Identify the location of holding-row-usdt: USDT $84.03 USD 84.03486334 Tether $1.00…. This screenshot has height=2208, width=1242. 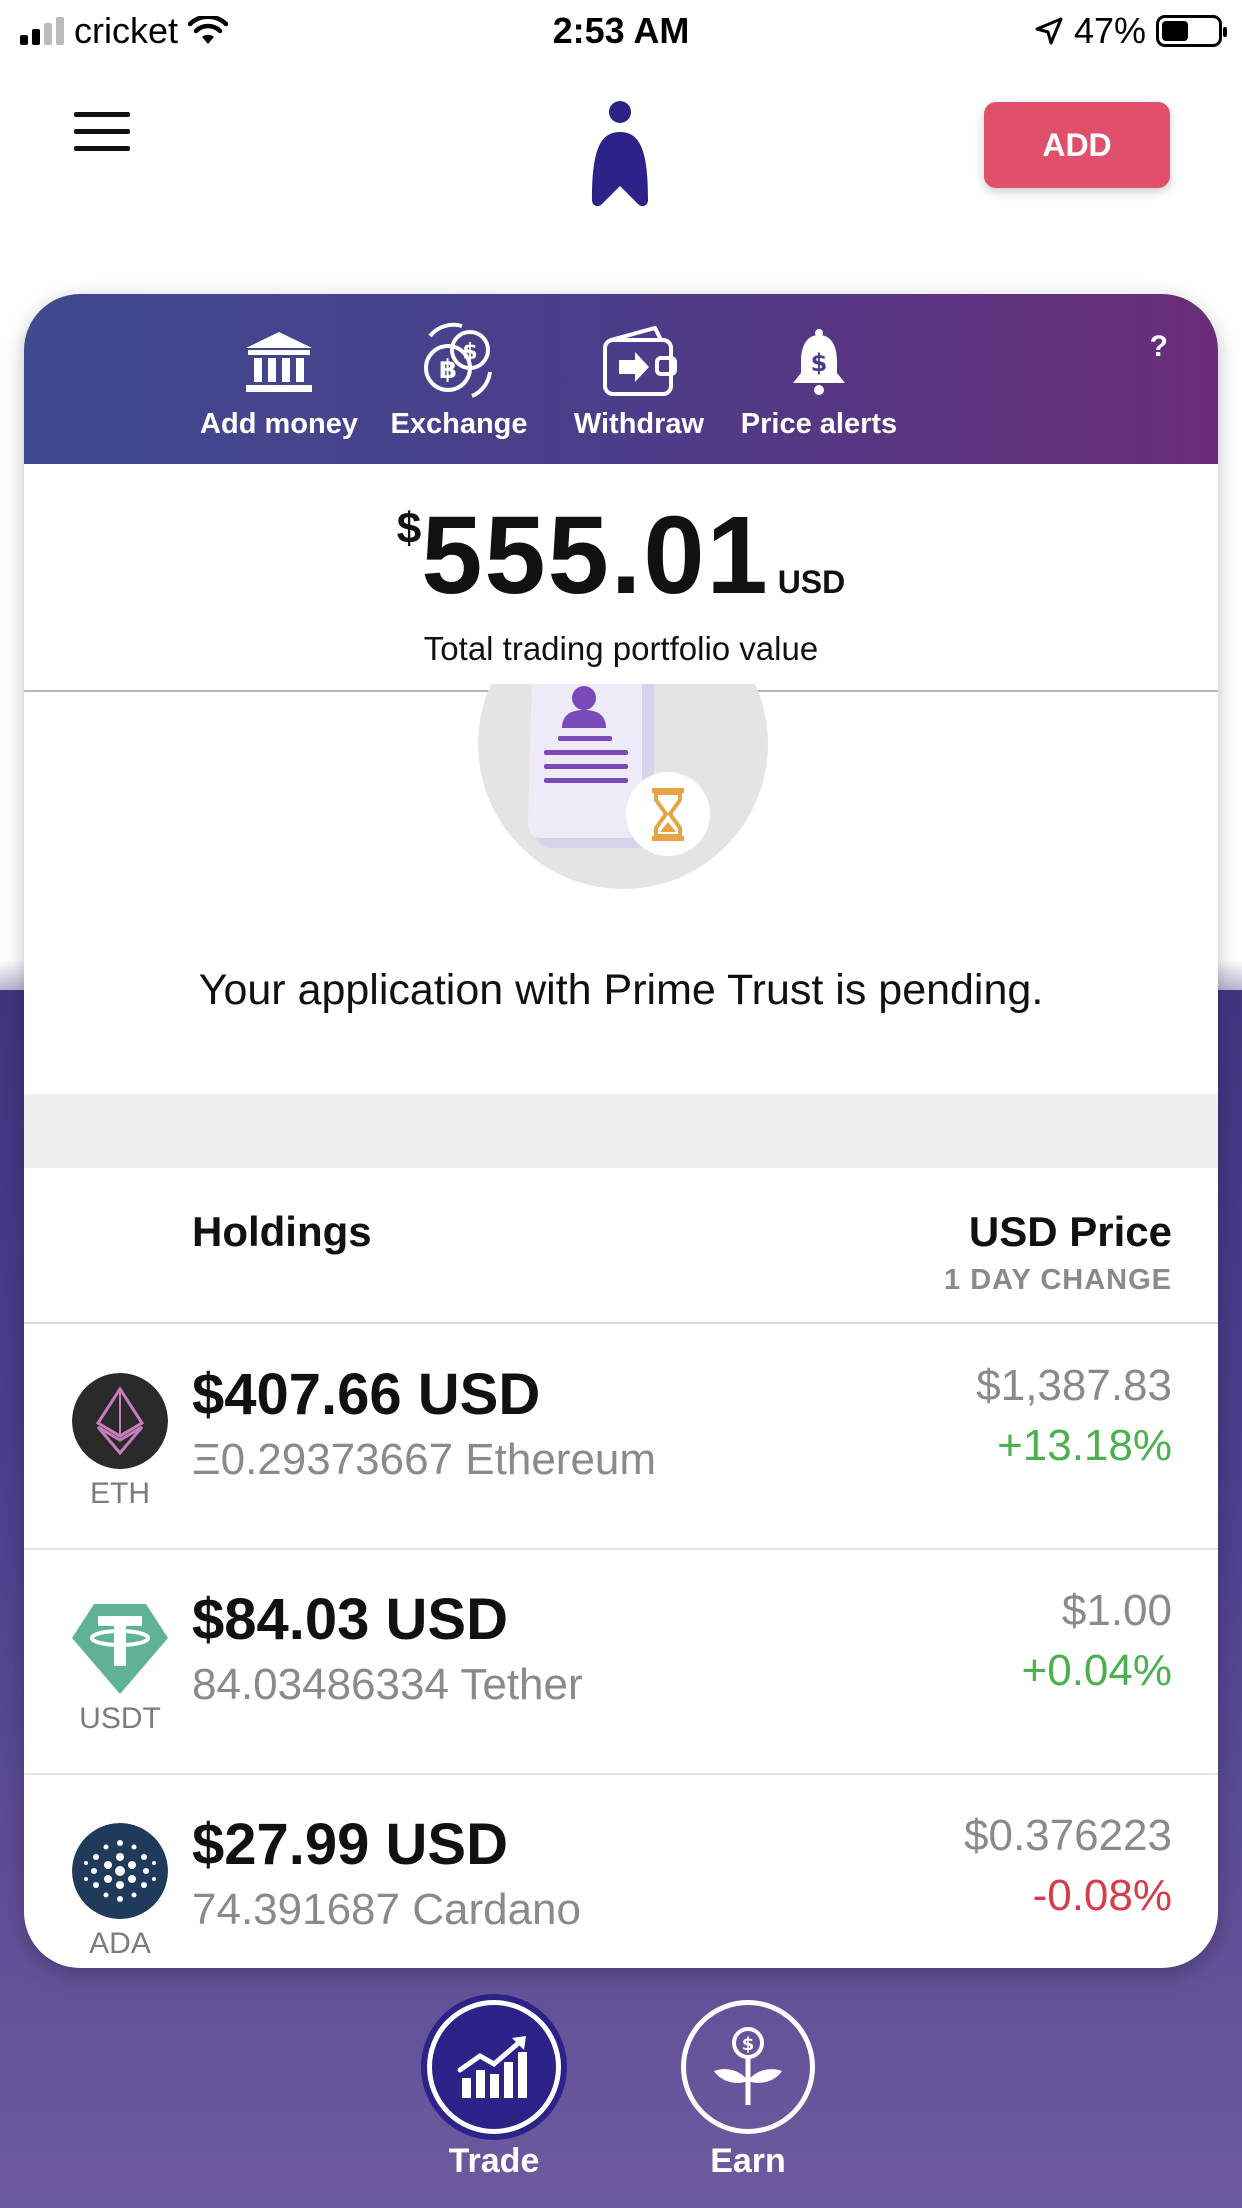
(621, 1662).